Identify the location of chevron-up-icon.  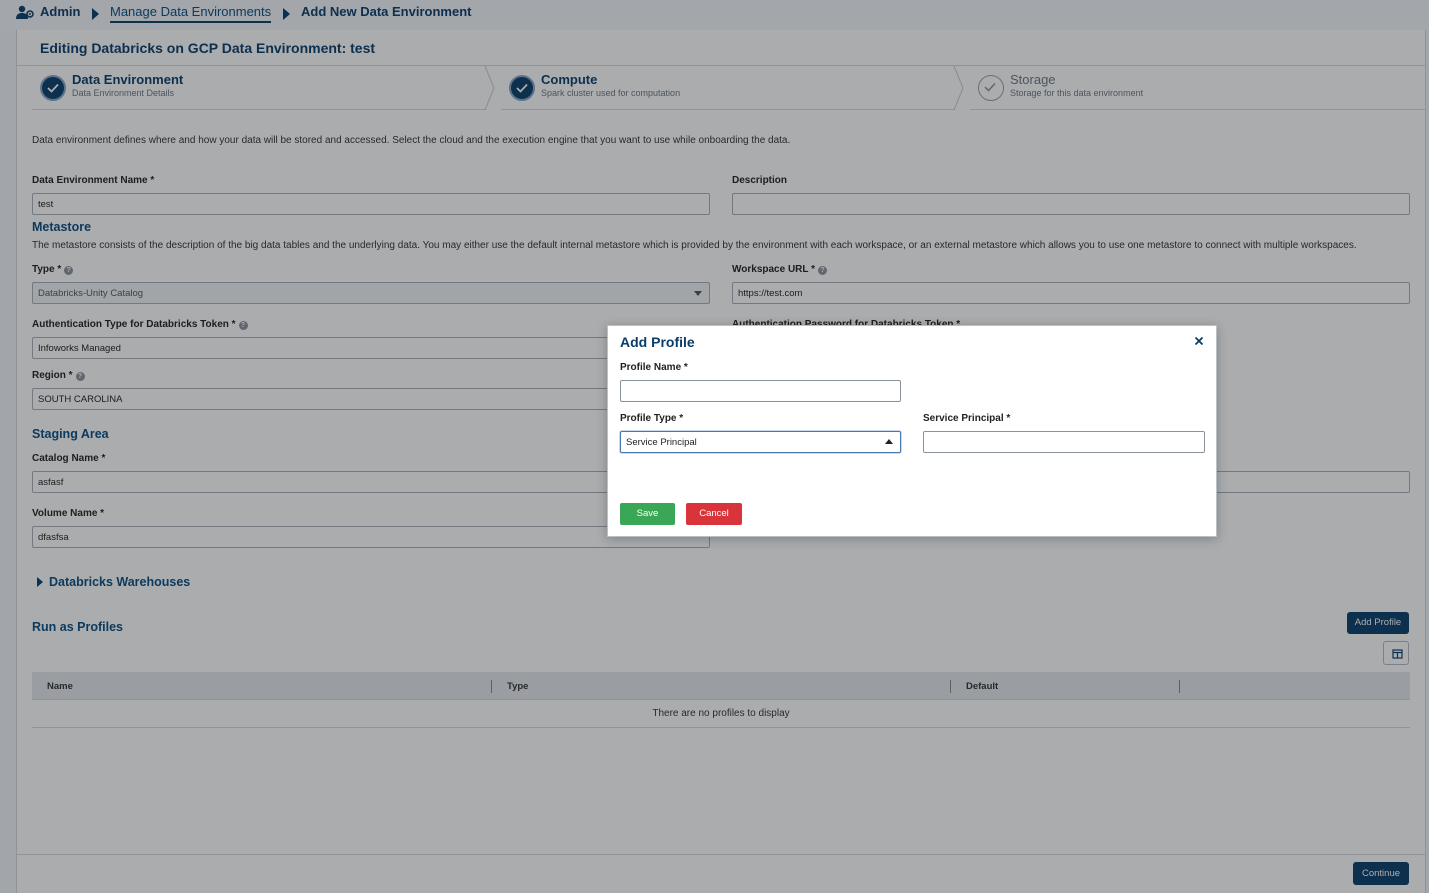
(889, 441).